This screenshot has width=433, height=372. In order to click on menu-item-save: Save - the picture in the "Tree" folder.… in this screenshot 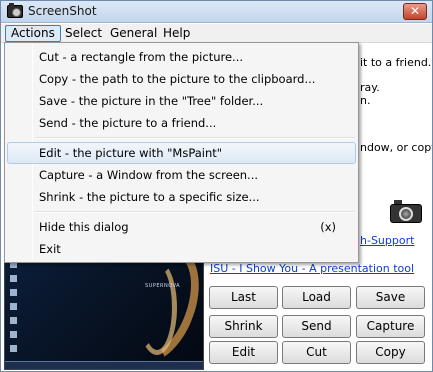, I will do `click(181, 101)`.